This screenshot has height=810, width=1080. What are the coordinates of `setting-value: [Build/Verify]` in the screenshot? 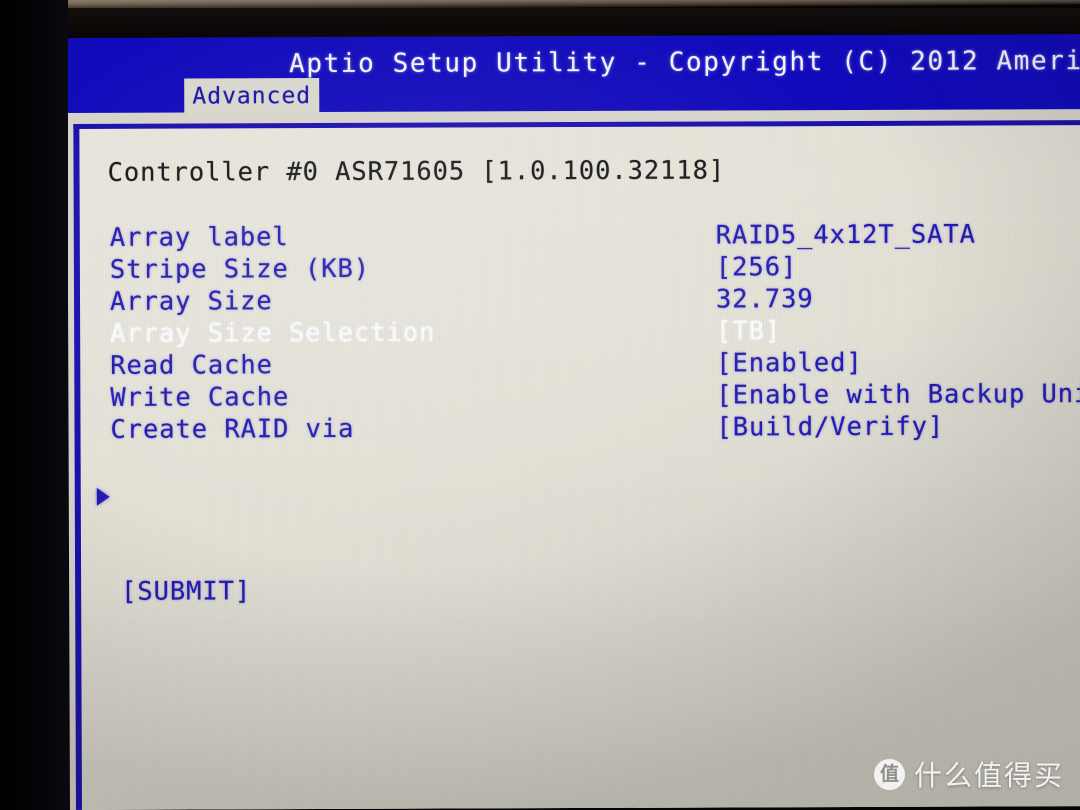 It's located at (830, 427).